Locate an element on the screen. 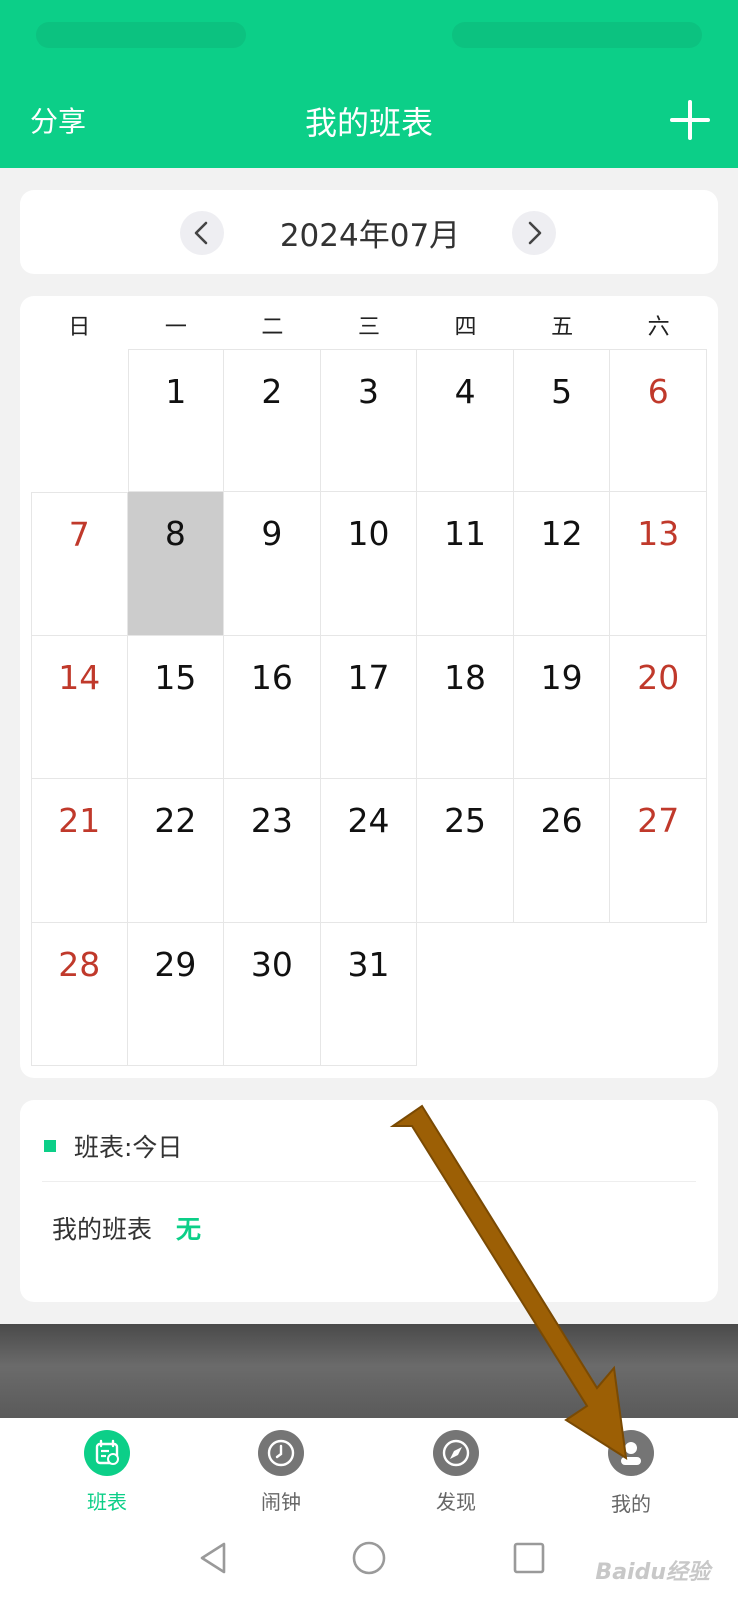 The height and width of the screenshot is (1600, 738). watermark: Baidu经验 is located at coordinates (652, 1572).